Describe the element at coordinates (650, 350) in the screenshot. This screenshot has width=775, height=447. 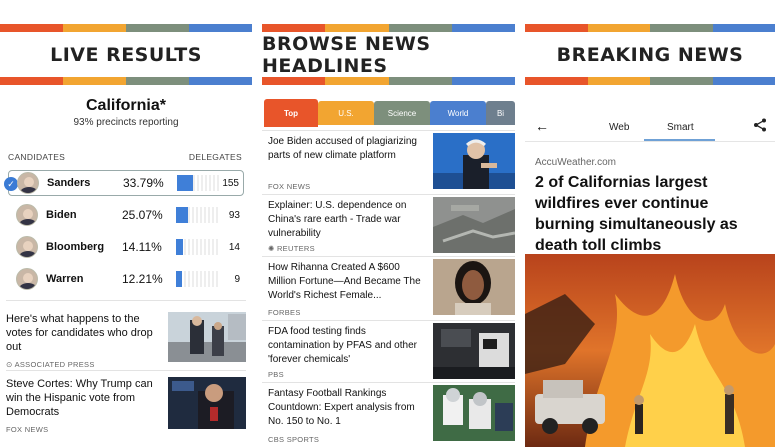
I see `wildfire-photo` at that location.